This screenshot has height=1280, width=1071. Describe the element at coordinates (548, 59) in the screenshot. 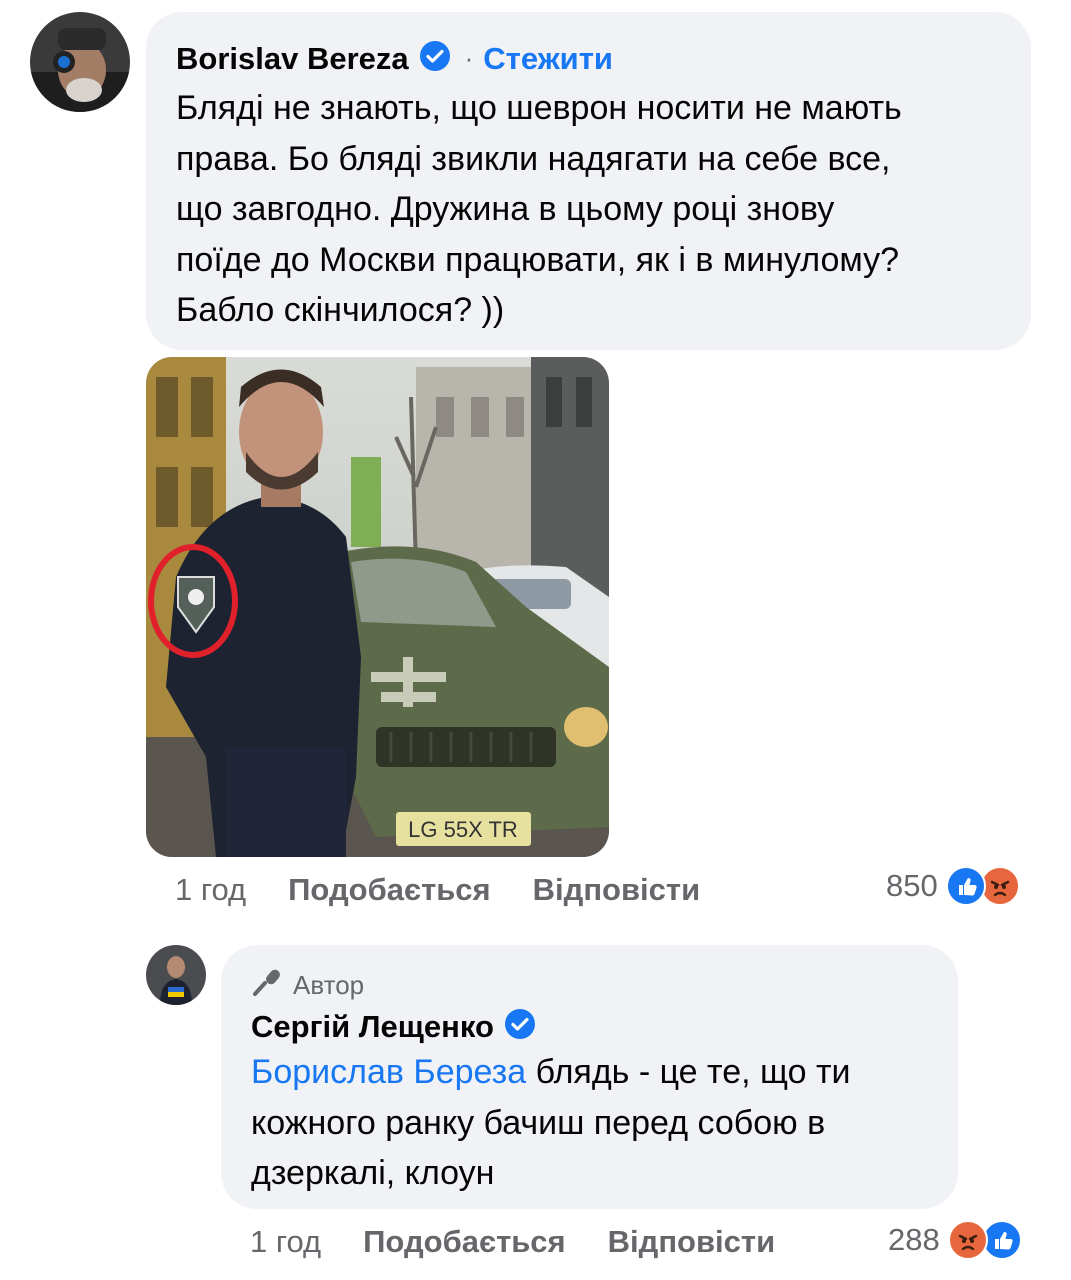

I see `follow-button: Стежити` at that location.